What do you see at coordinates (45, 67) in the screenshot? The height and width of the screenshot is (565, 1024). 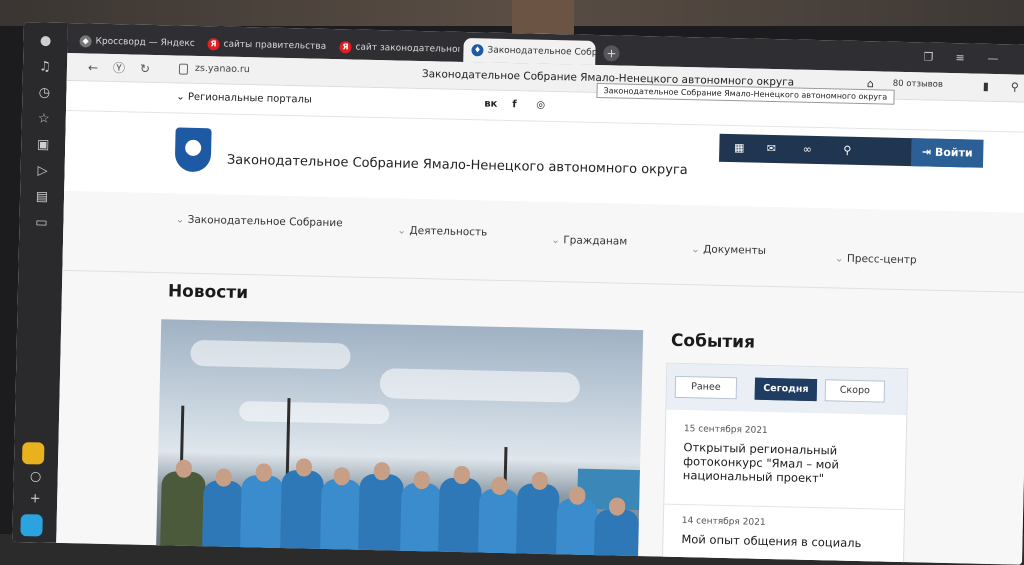 I see `bell-icon: ♫` at bounding box center [45, 67].